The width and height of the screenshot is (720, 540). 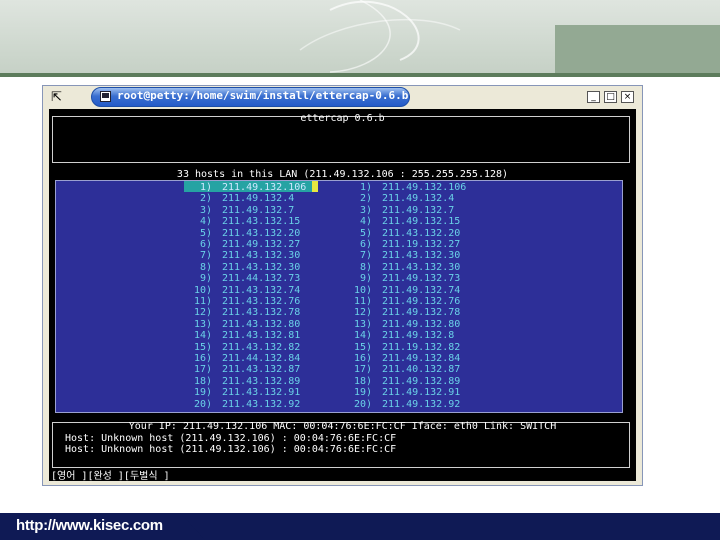 I want to click on host-row: 12) 211.43.132.78 12) 211.49.132.78, so click(x=340, y=312).